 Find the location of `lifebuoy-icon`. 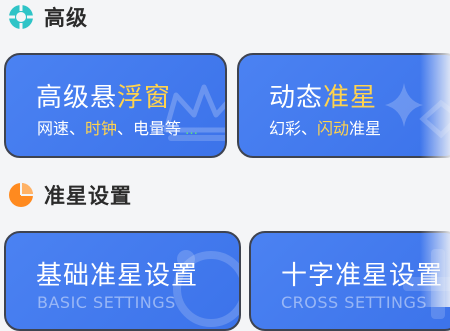

lifebuoy-icon is located at coordinates (21, 17).